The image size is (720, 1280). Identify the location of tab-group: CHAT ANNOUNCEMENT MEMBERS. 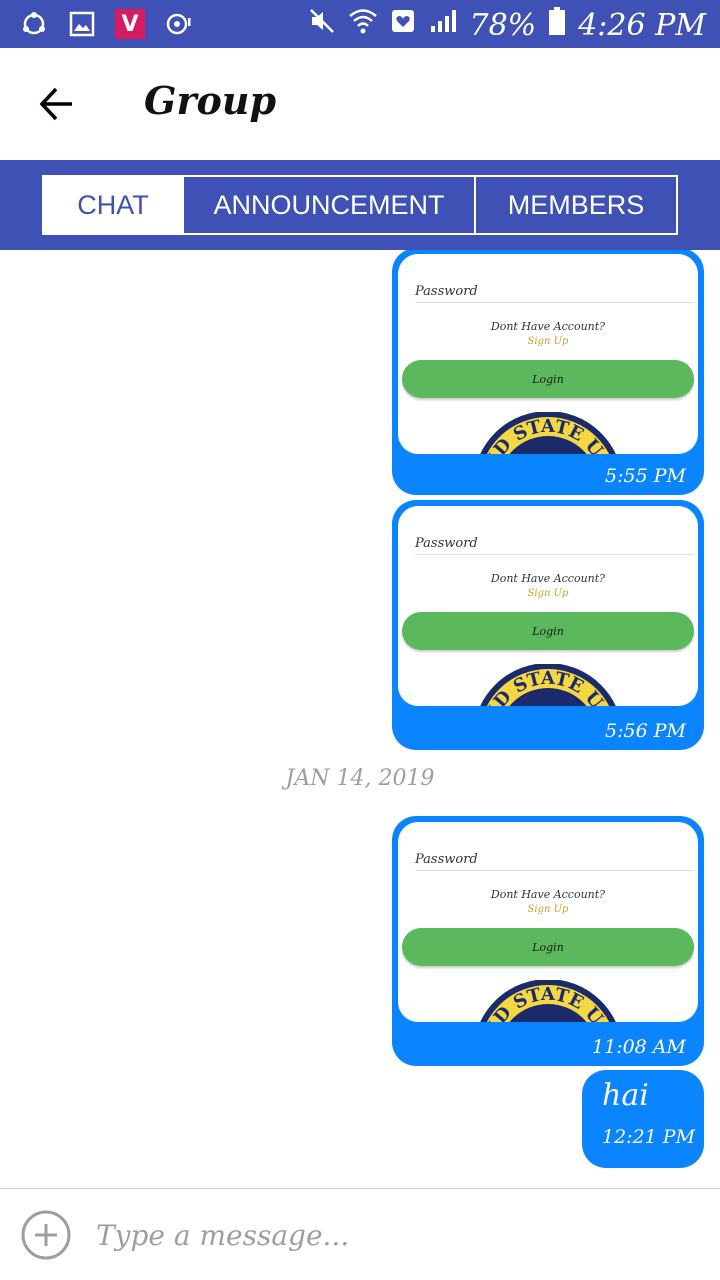
(360, 205).